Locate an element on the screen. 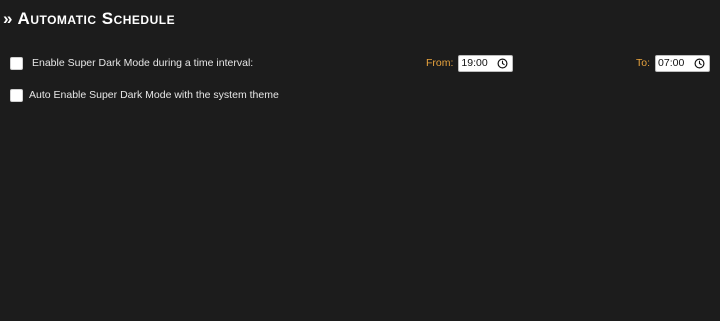 This screenshot has width=720, height=321. to-time-group: To: 07:00 is located at coordinates (673, 63).